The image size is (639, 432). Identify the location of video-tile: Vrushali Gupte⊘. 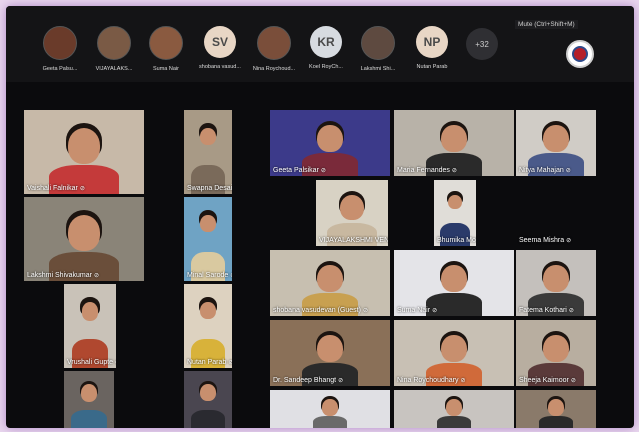
(90, 326).